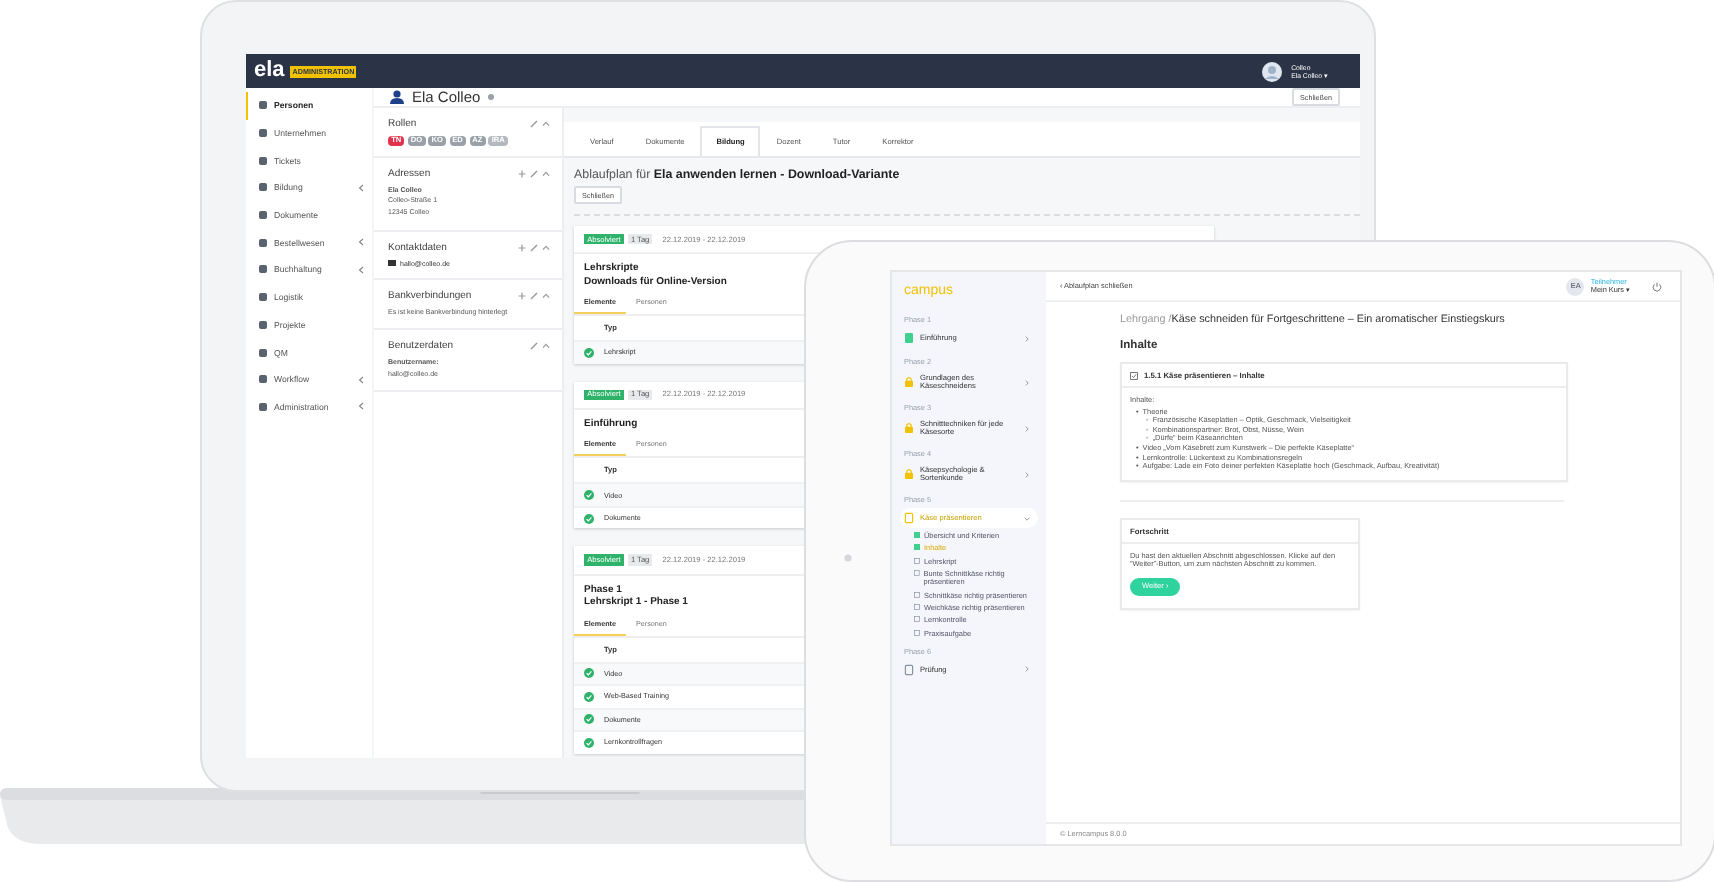 Image resolution: width=1714 pixels, height=882 pixels. I want to click on checkbox-icon, so click(1134, 375).